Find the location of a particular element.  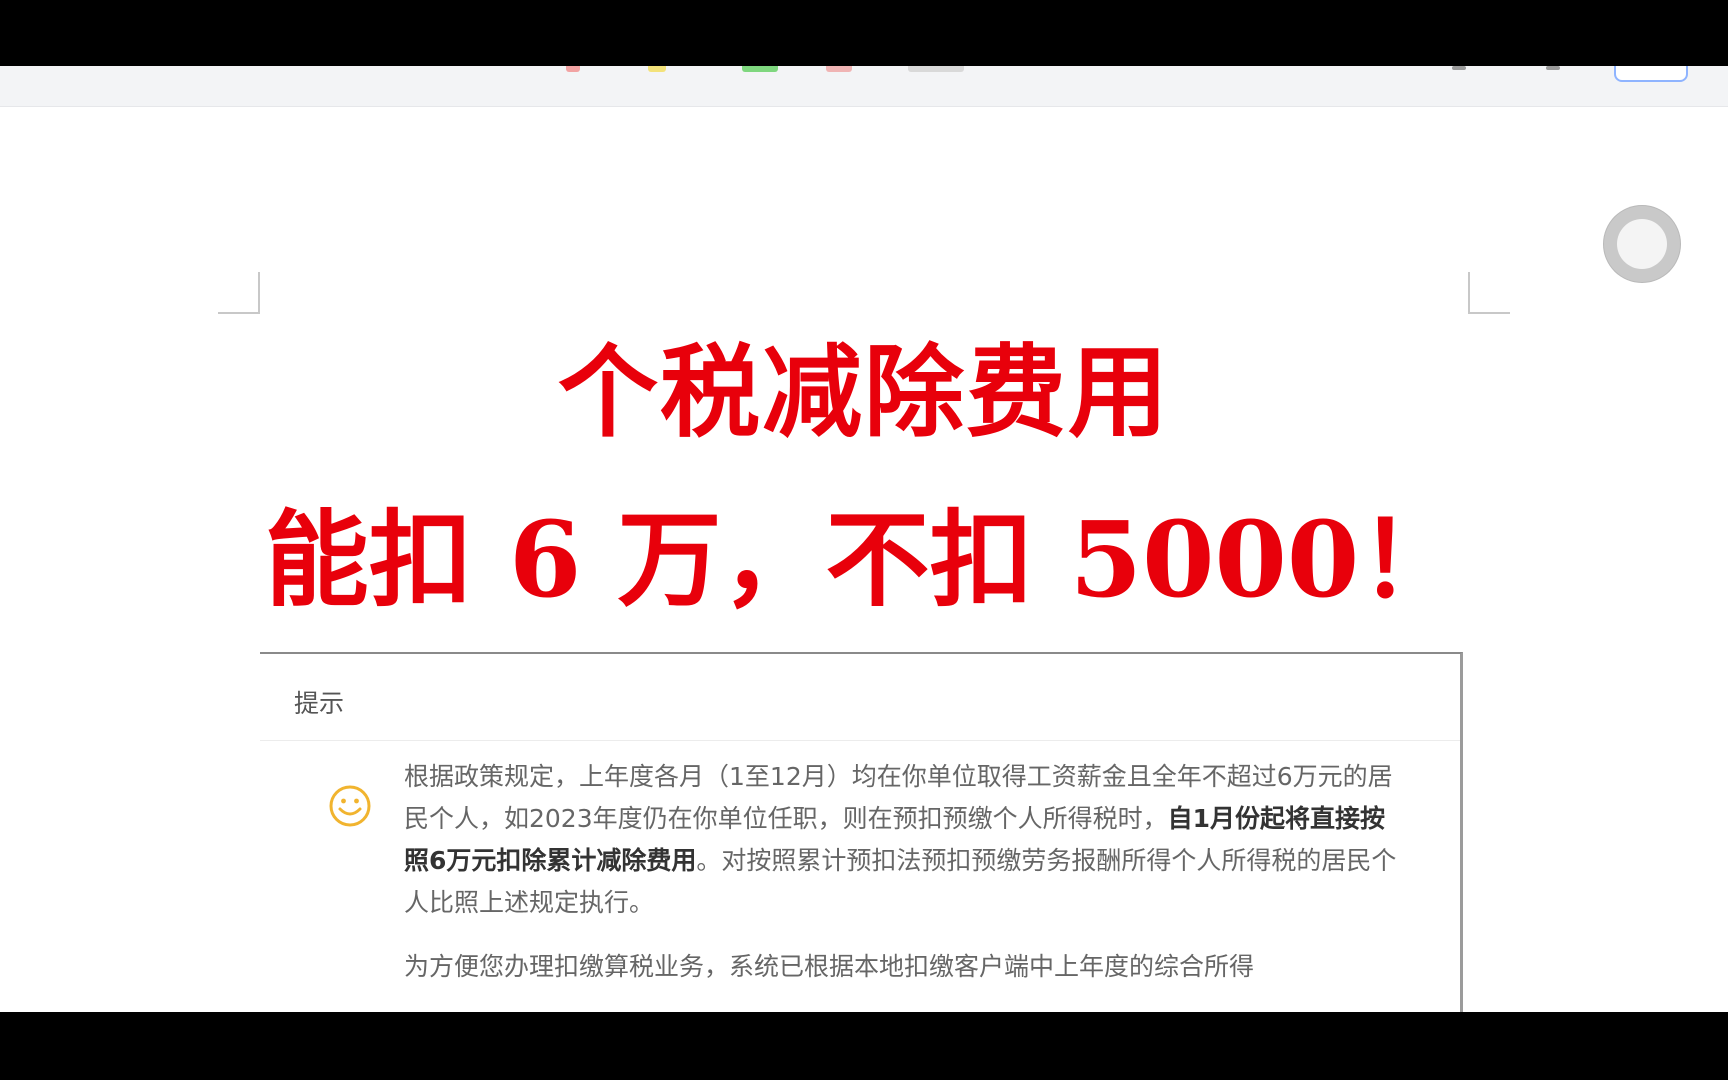

headline-line-2: 能扣 6 万，不扣 5000！ is located at coordinates (864, 559).